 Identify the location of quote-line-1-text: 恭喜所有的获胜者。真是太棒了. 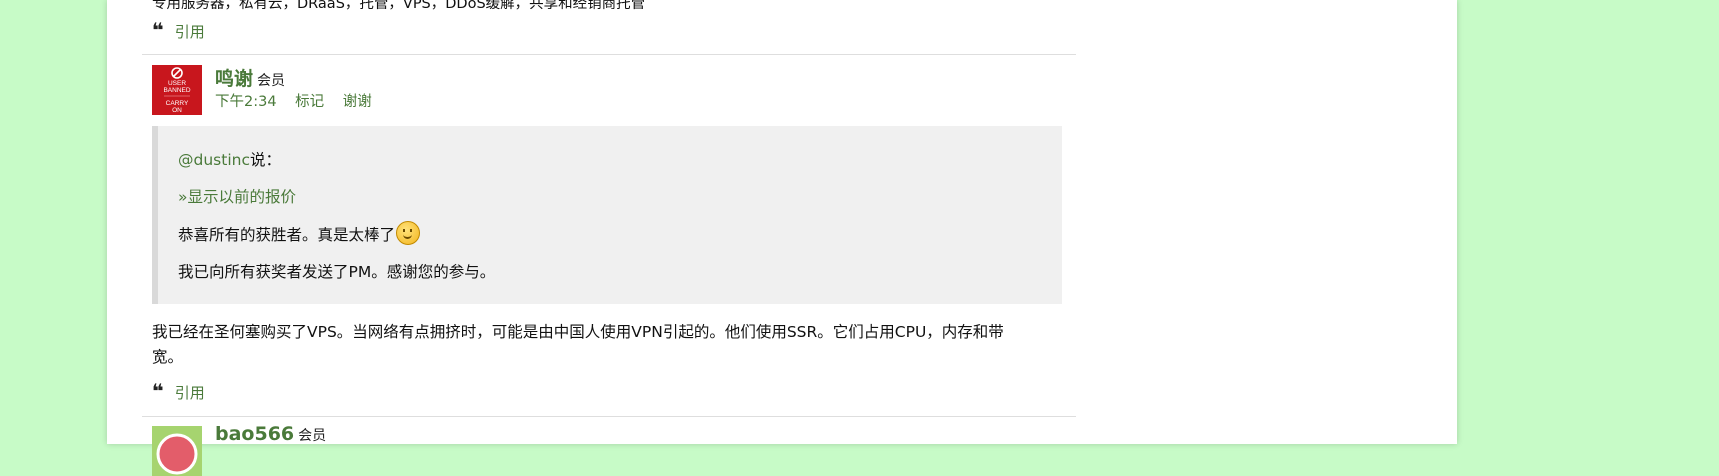
(287, 235).